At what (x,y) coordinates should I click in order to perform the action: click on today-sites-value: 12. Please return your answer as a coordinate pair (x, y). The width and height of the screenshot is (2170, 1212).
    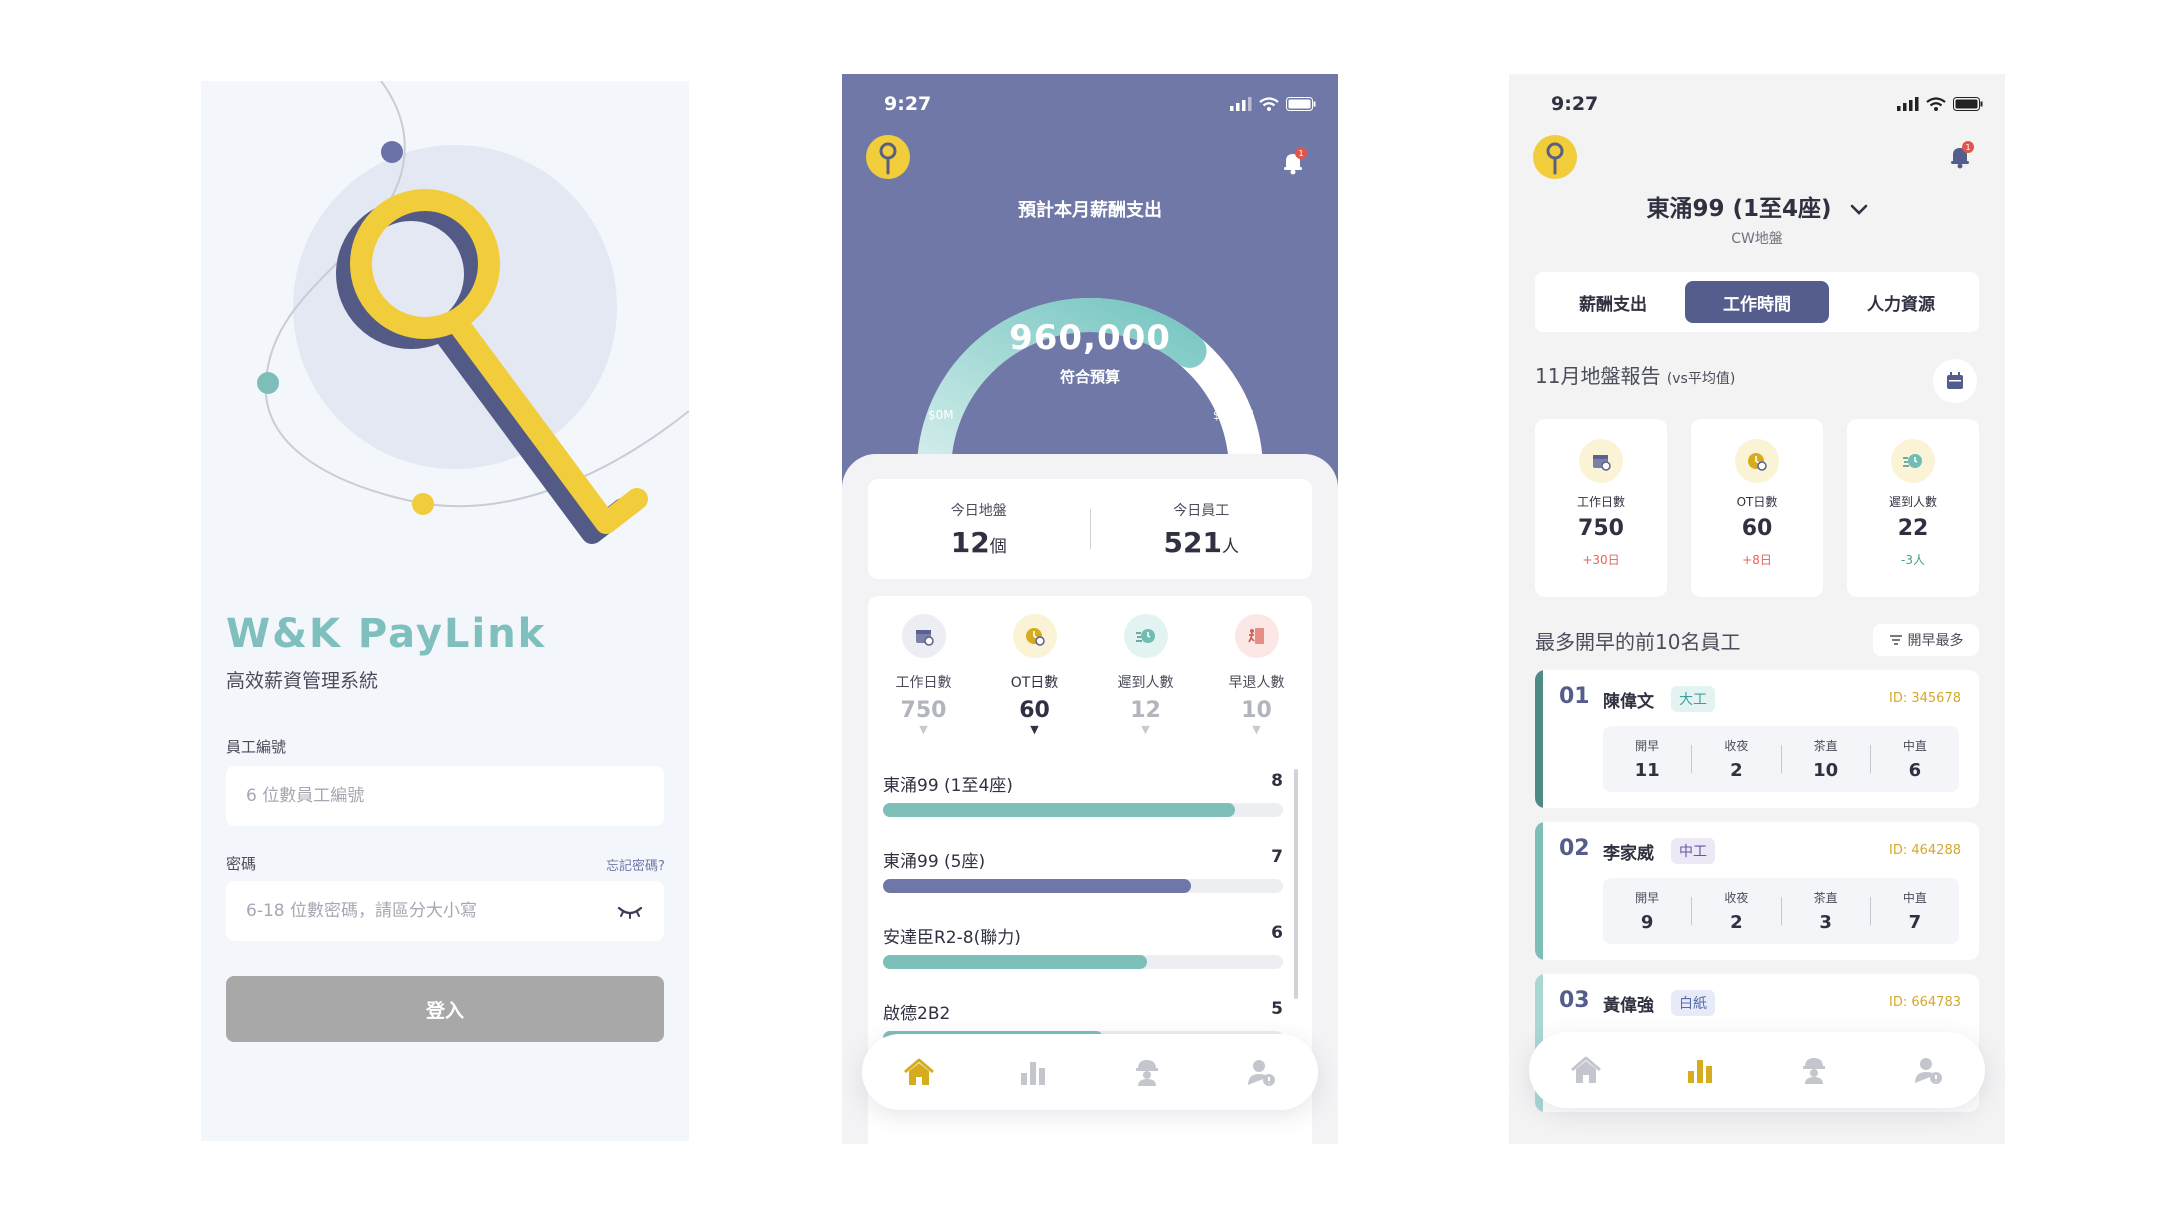
    Looking at the image, I should click on (970, 542).